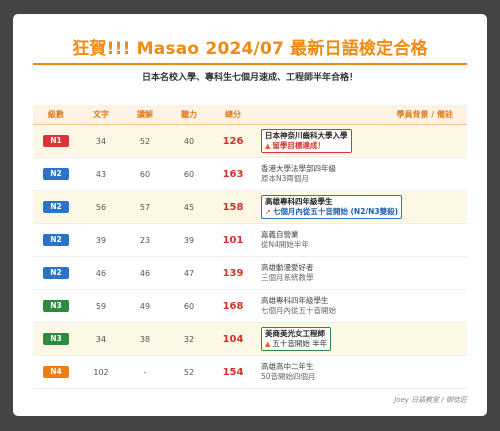 Image resolution: width=500 pixels, height=431 pixels. I want to click on table-row: N1 34 52 40 126 日本神奈川齒科大學入學 ▲ 留學目標達成！, so click(250, 141).